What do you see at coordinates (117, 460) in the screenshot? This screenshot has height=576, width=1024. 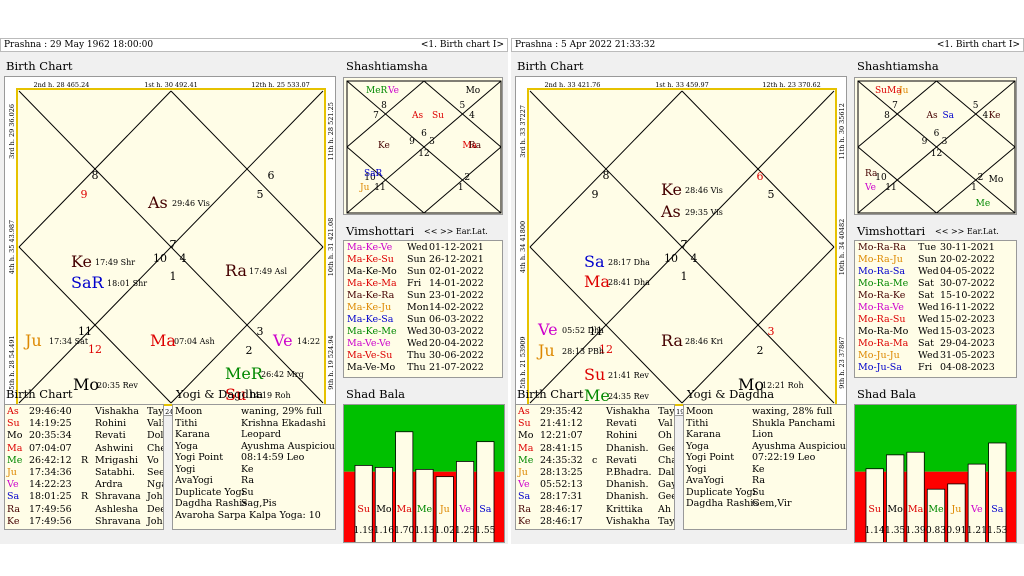 I see `planet-nakshatra: Mrigashi` at bounding box center [117, 460].